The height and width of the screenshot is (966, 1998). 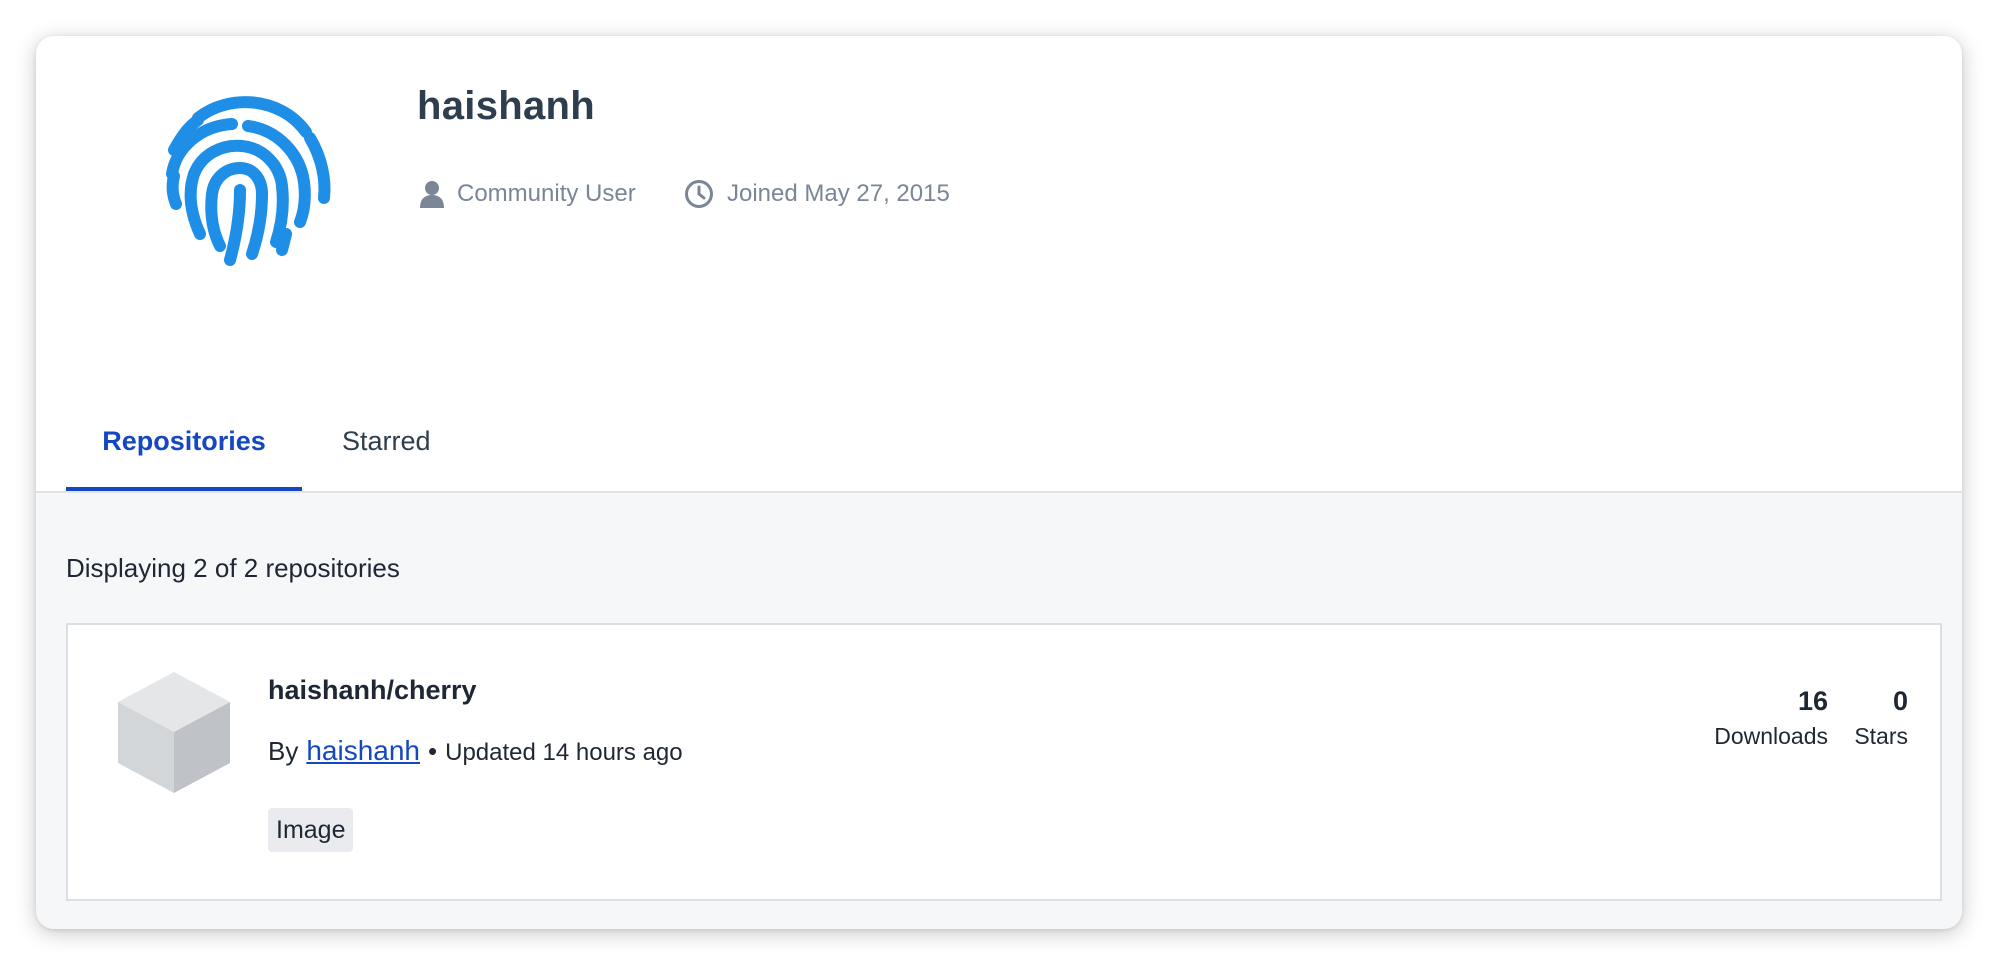 I want to click on cube-icon, so click(x=174, y=732).